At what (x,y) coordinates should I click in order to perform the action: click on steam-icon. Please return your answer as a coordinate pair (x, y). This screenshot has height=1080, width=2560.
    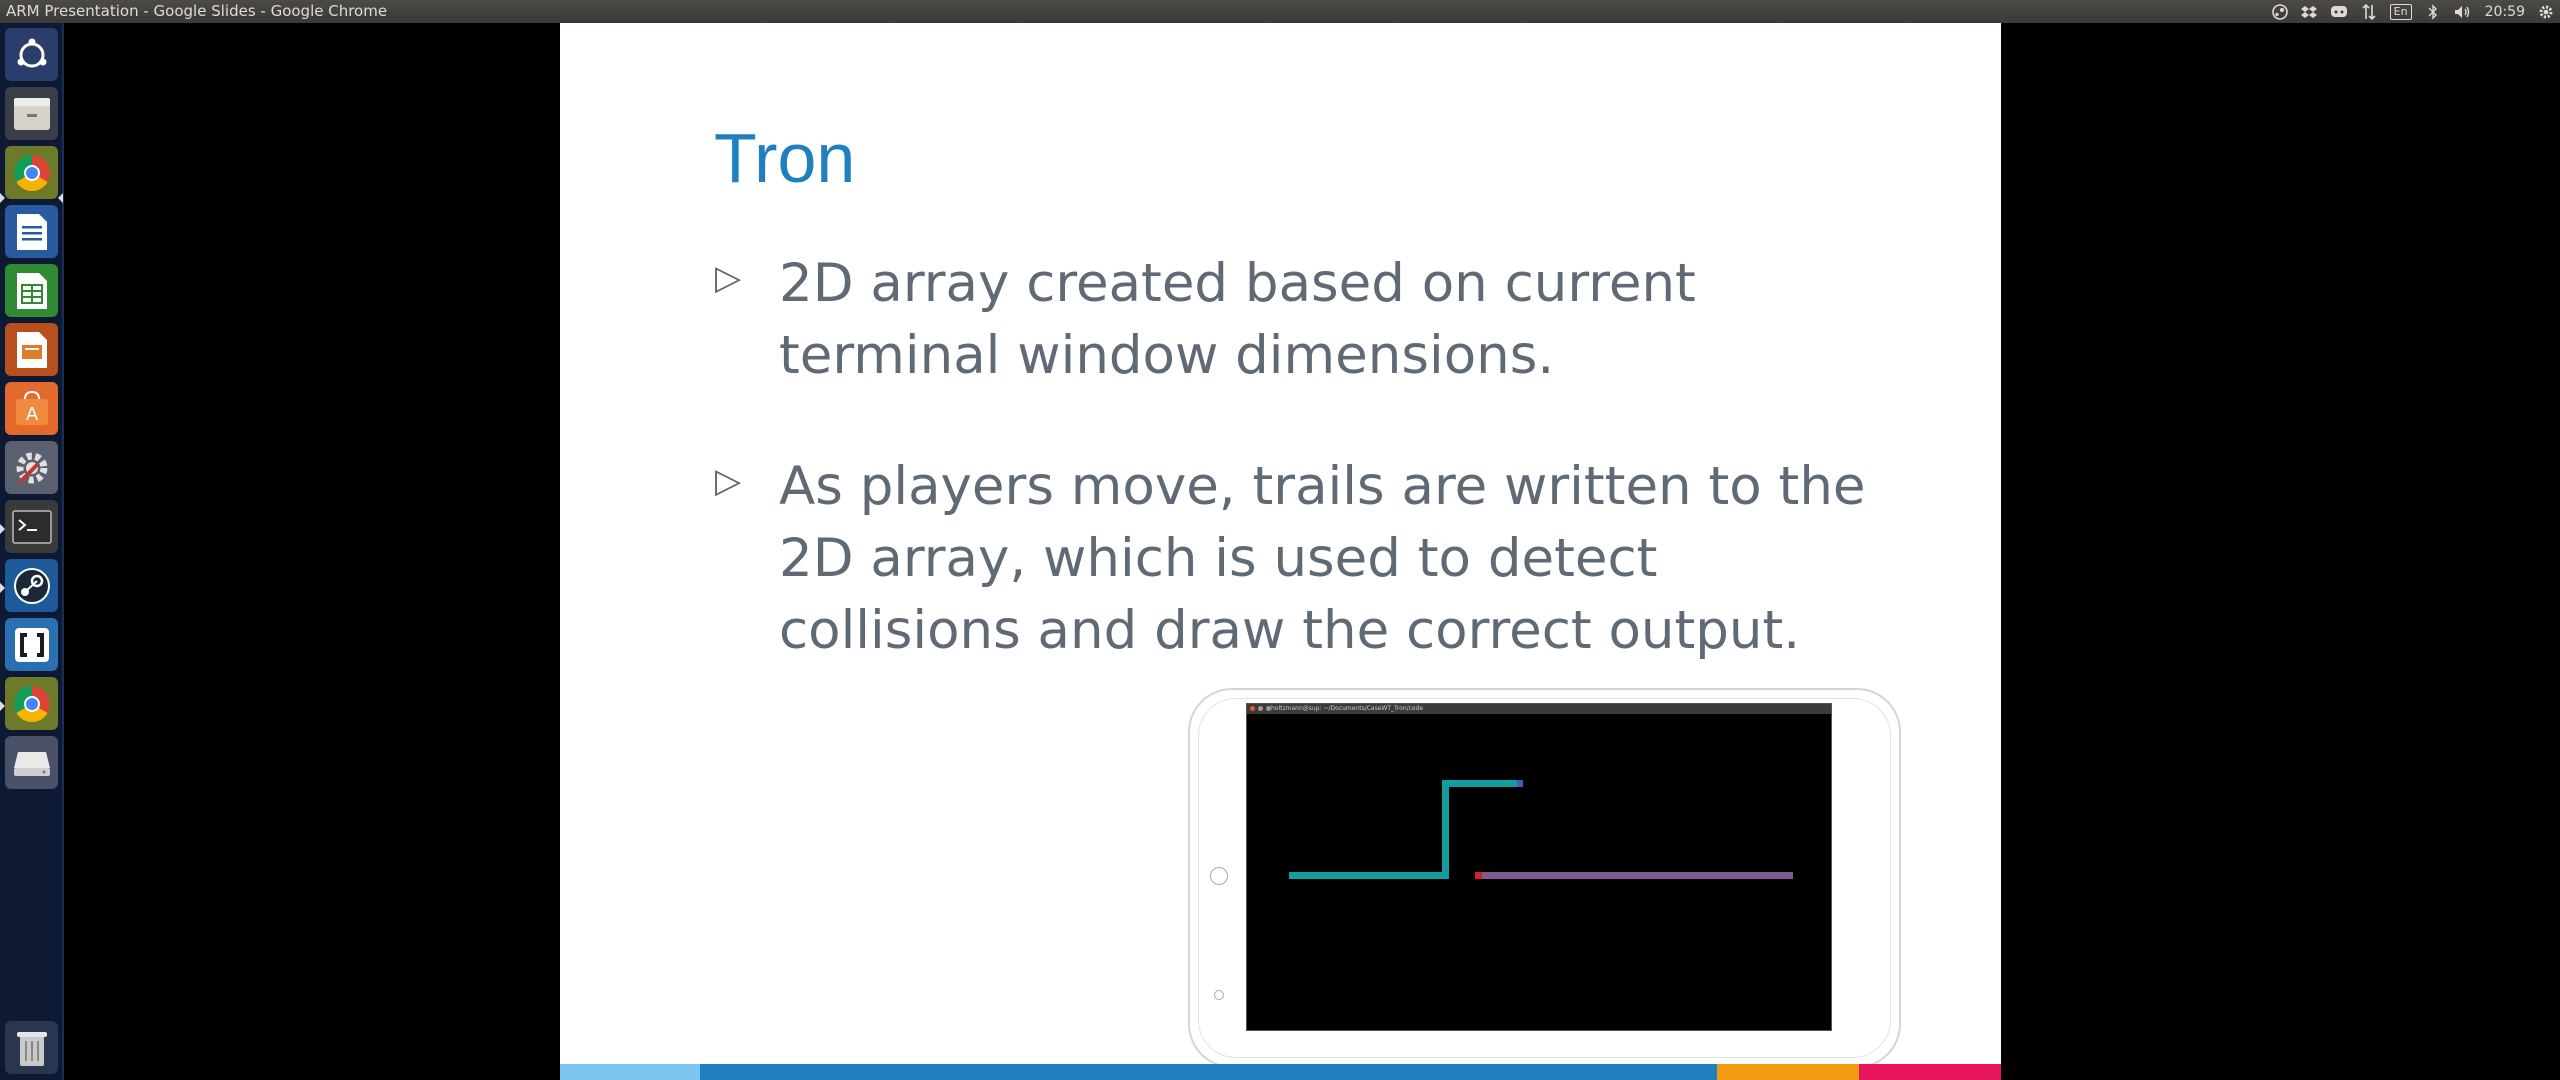
    Looking at the image, I should click on (31, 585).